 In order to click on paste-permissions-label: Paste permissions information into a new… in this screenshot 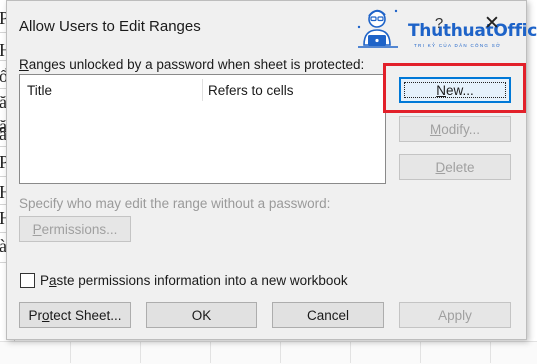, I will do `click(194, 280)`.